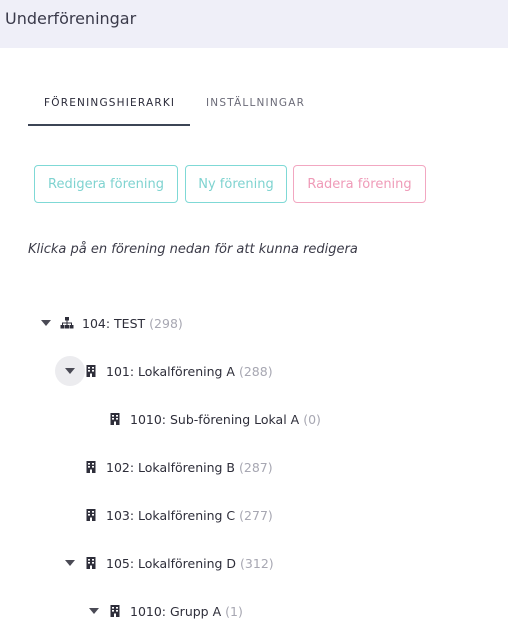  What do you see at coordinates (114, 323) in the screenshot?
I see `tree-node-label: 104: TEST` at bounding box center [114, 323].